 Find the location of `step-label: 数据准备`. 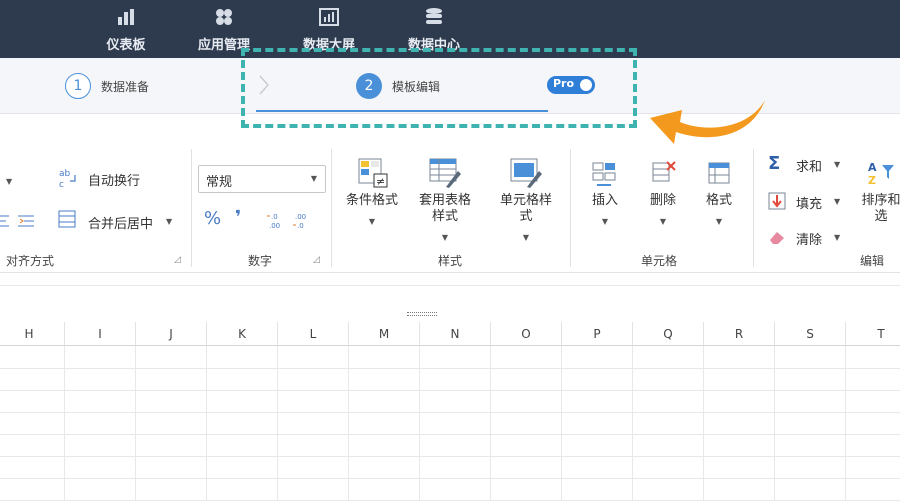

step-label: 数据准备 is located at coordinates (125, 86).